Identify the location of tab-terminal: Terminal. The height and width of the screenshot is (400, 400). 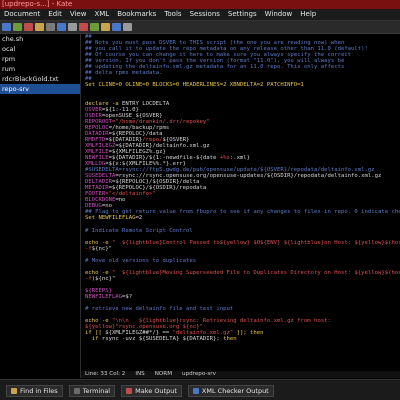
(92, 391).